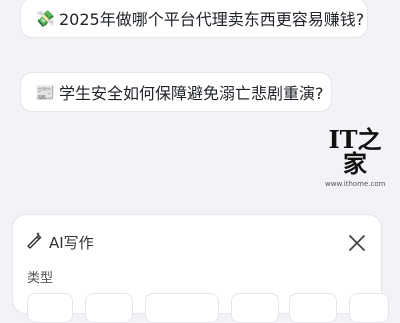  I want to click on suggestion-chip-1: 💸 2025年做哪个平台代理卖东西更容易赚钱?, so click(194, 19).